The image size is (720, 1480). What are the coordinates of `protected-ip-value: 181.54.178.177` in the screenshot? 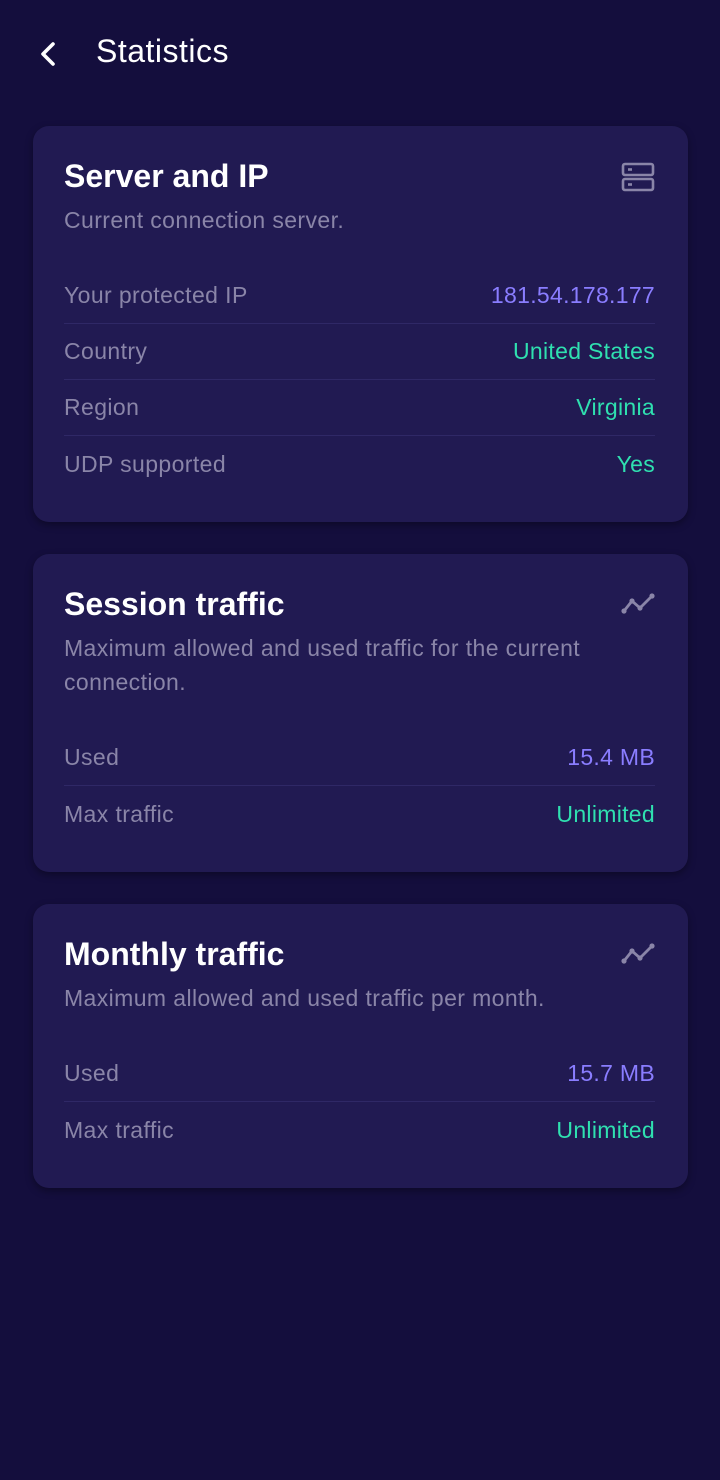 It's located at (572, 295).